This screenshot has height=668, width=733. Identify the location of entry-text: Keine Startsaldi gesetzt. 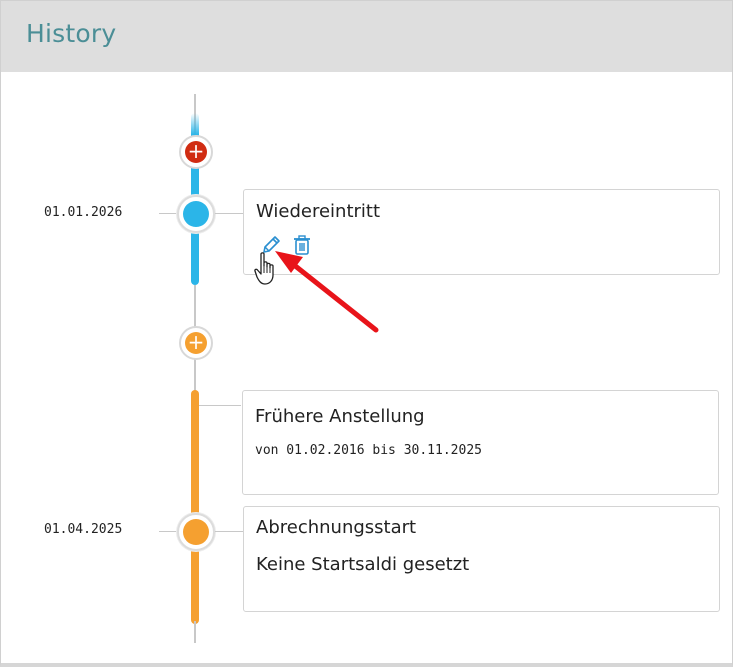
(363, 564).